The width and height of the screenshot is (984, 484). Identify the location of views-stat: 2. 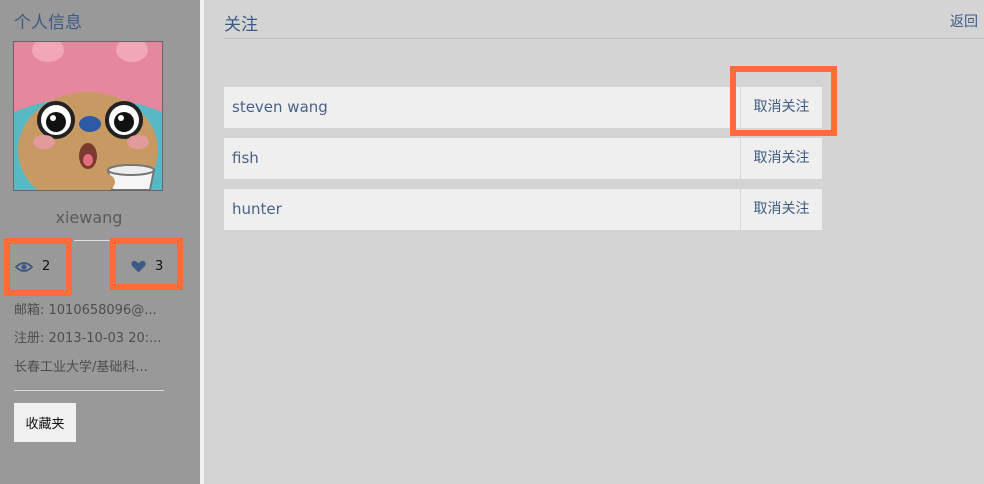
(32, 266).